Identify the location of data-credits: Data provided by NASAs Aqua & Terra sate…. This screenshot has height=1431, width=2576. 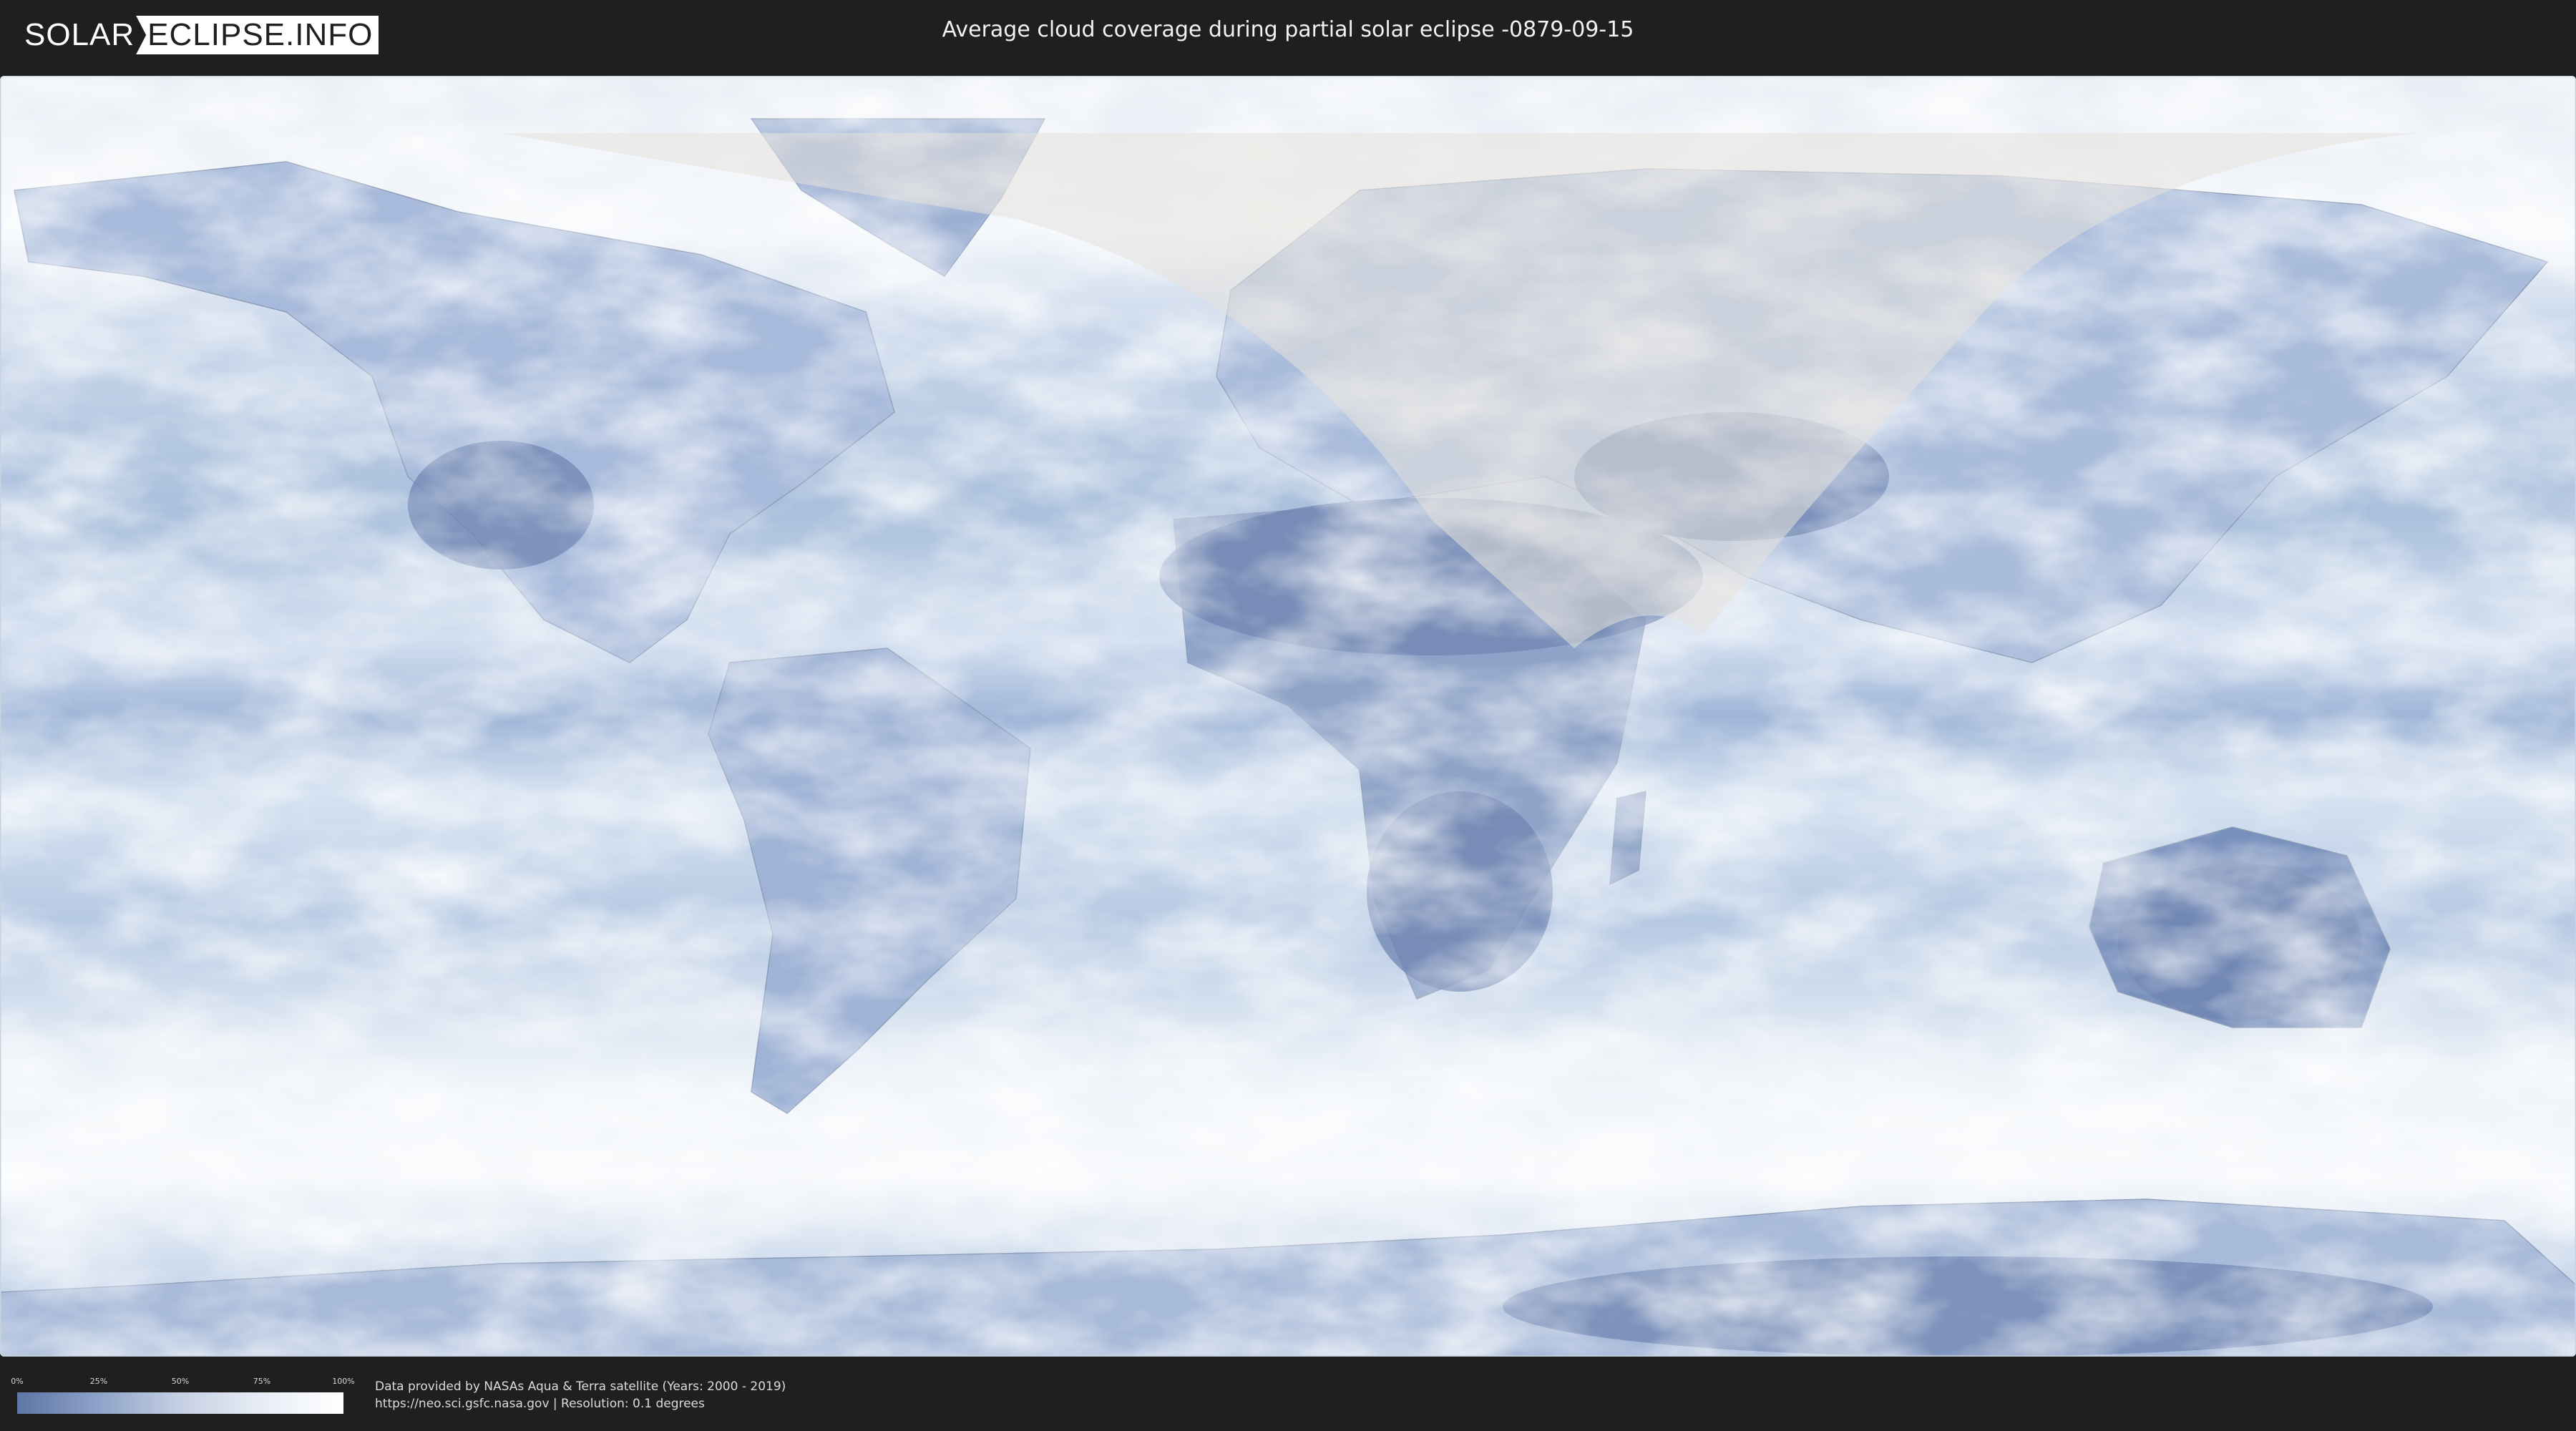
(580, 1395).